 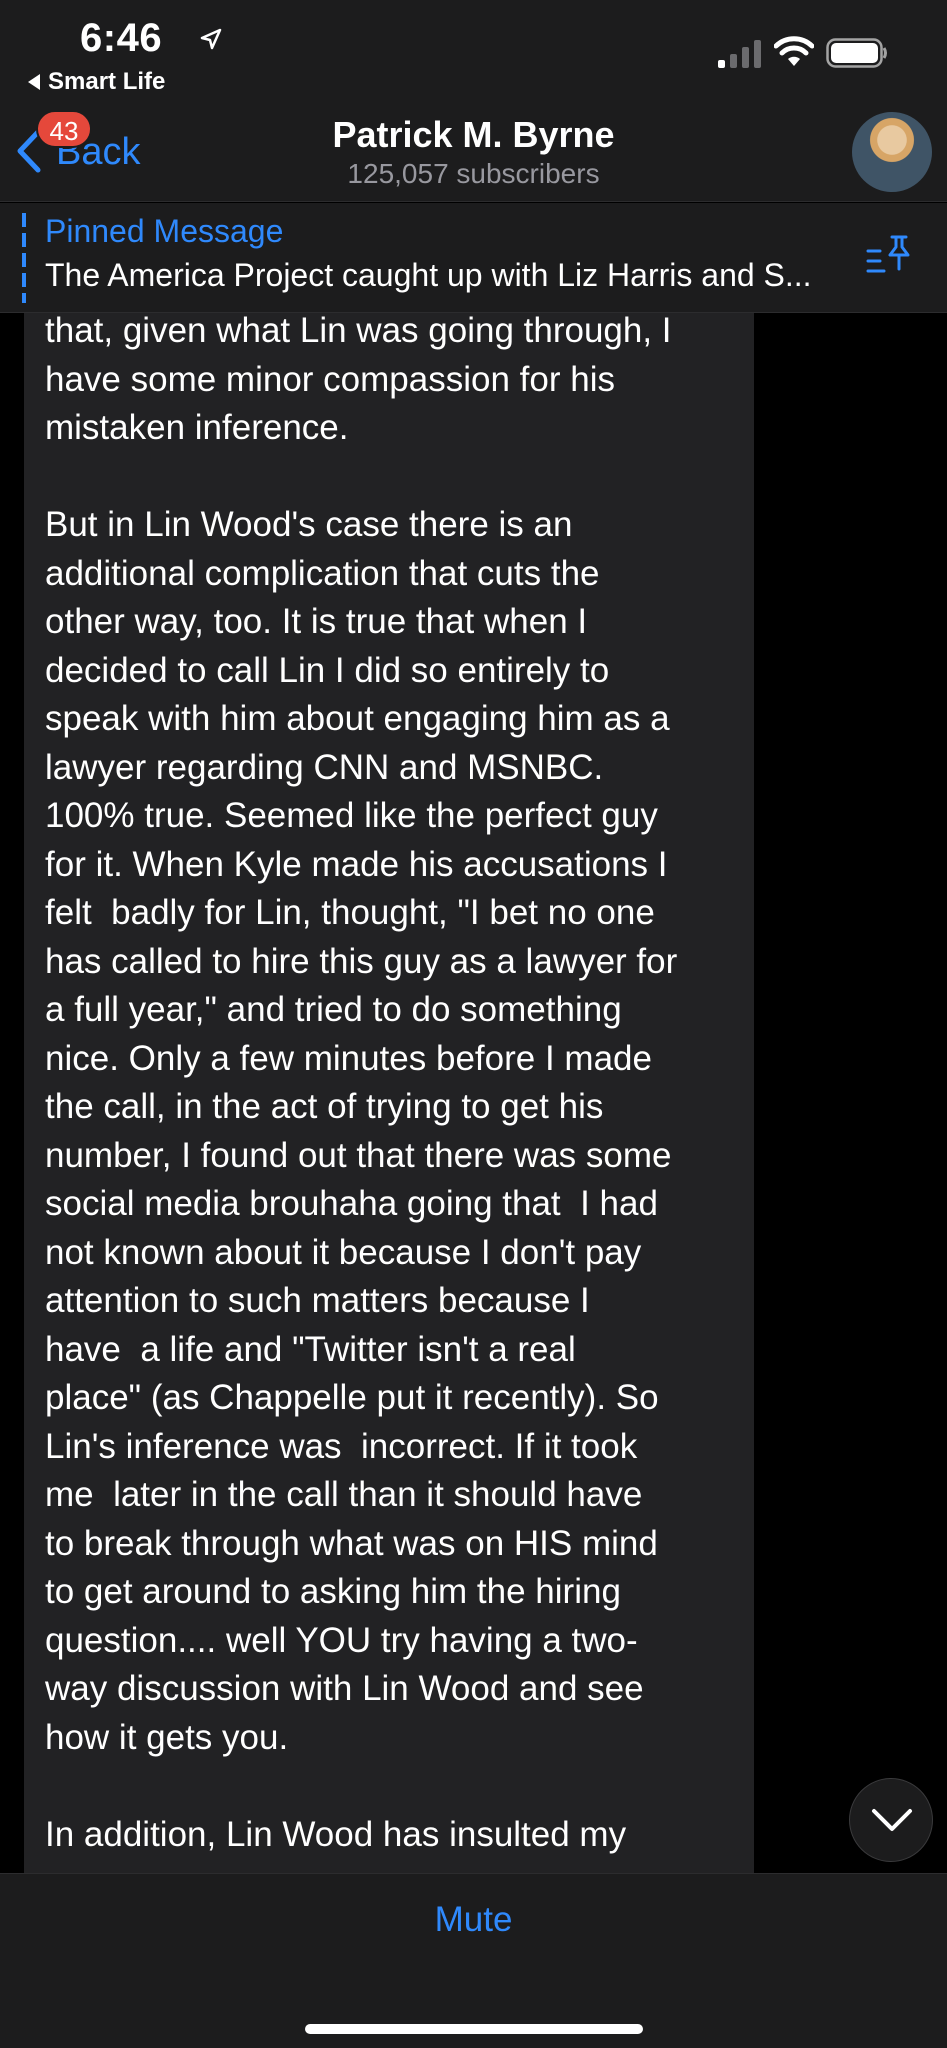 What do you see at coordinates (322, 573) in the screenshot?
I see `message-line: additional complication that cuts the` at bounding box center [322, 573].